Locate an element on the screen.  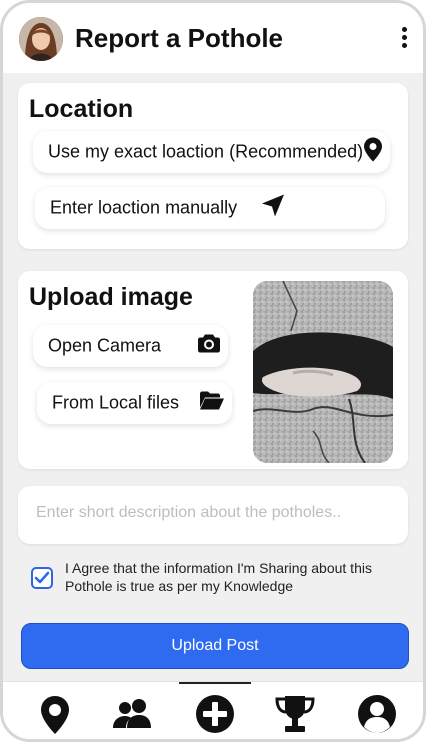
nav-plus-circle-icon is located at coordinates (215, 714).